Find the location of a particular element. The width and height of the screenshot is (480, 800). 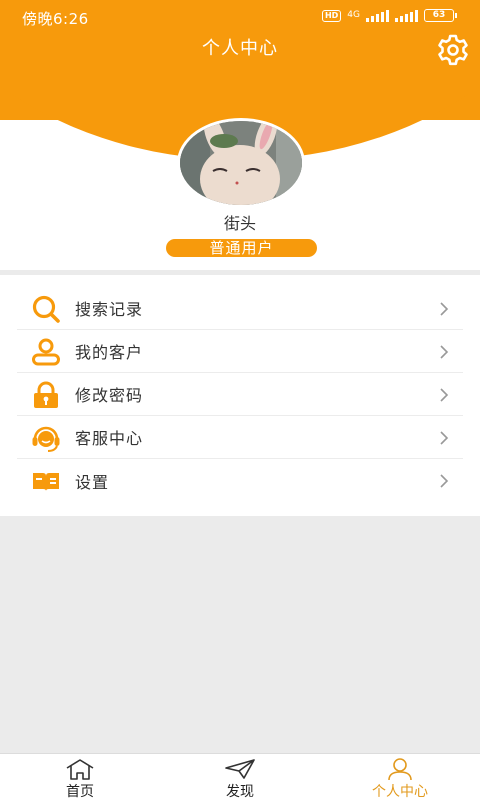

menu-item-settings: 设置 is located at coordinates (240, 480).